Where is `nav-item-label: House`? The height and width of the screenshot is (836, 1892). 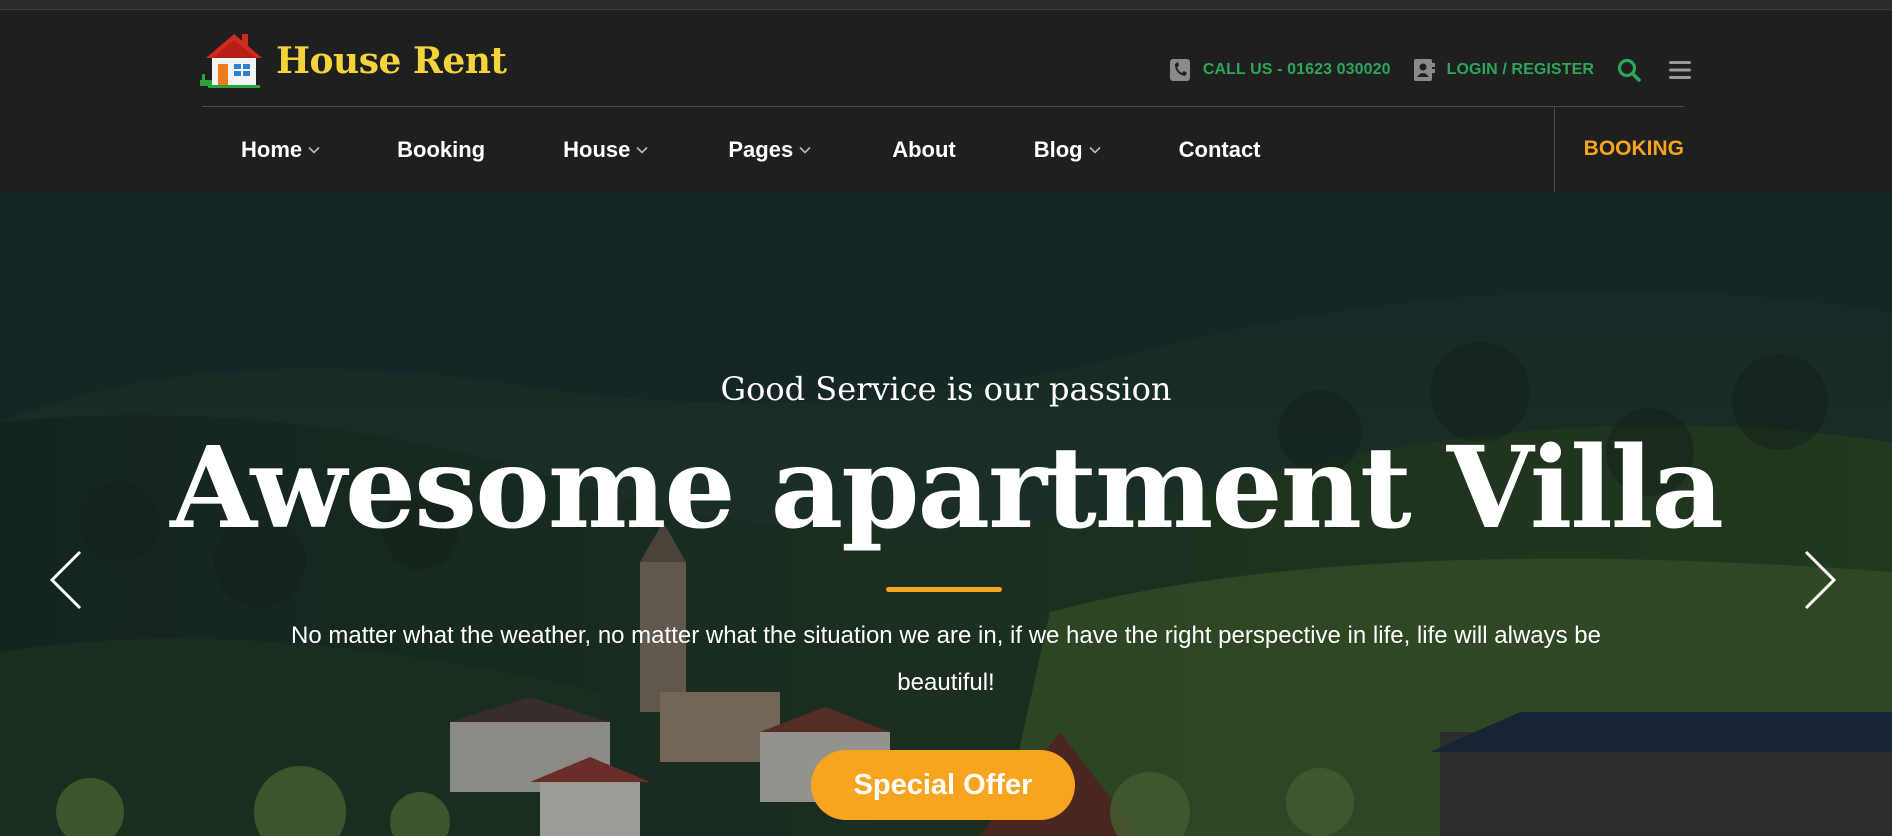 nav-item-label: House is located at coordinates (597, 149).